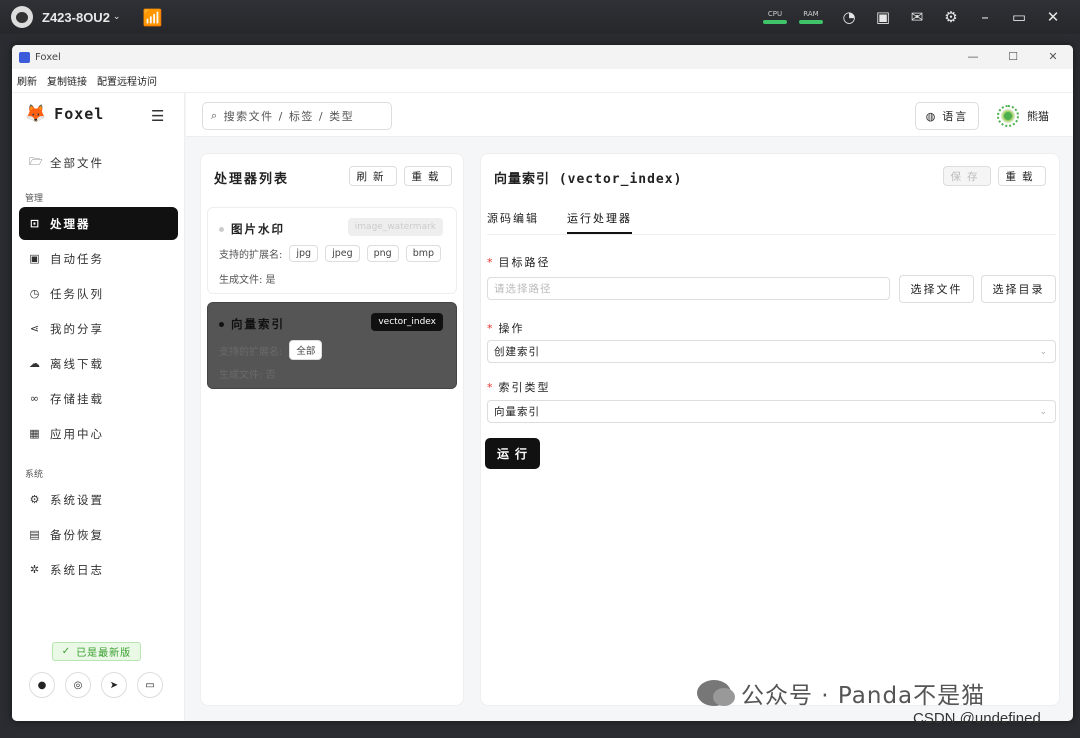 Image resolution: width=1080 pixels, height=738 pixels. I want to click on bug-icon: ✲, so click(35, 569).